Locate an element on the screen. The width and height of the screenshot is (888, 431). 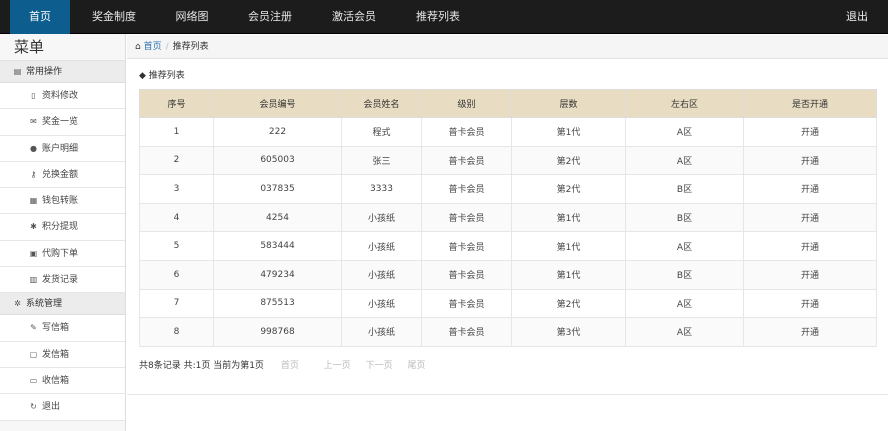
refresh-icon: ↻ is located at coordinates (33, 407).